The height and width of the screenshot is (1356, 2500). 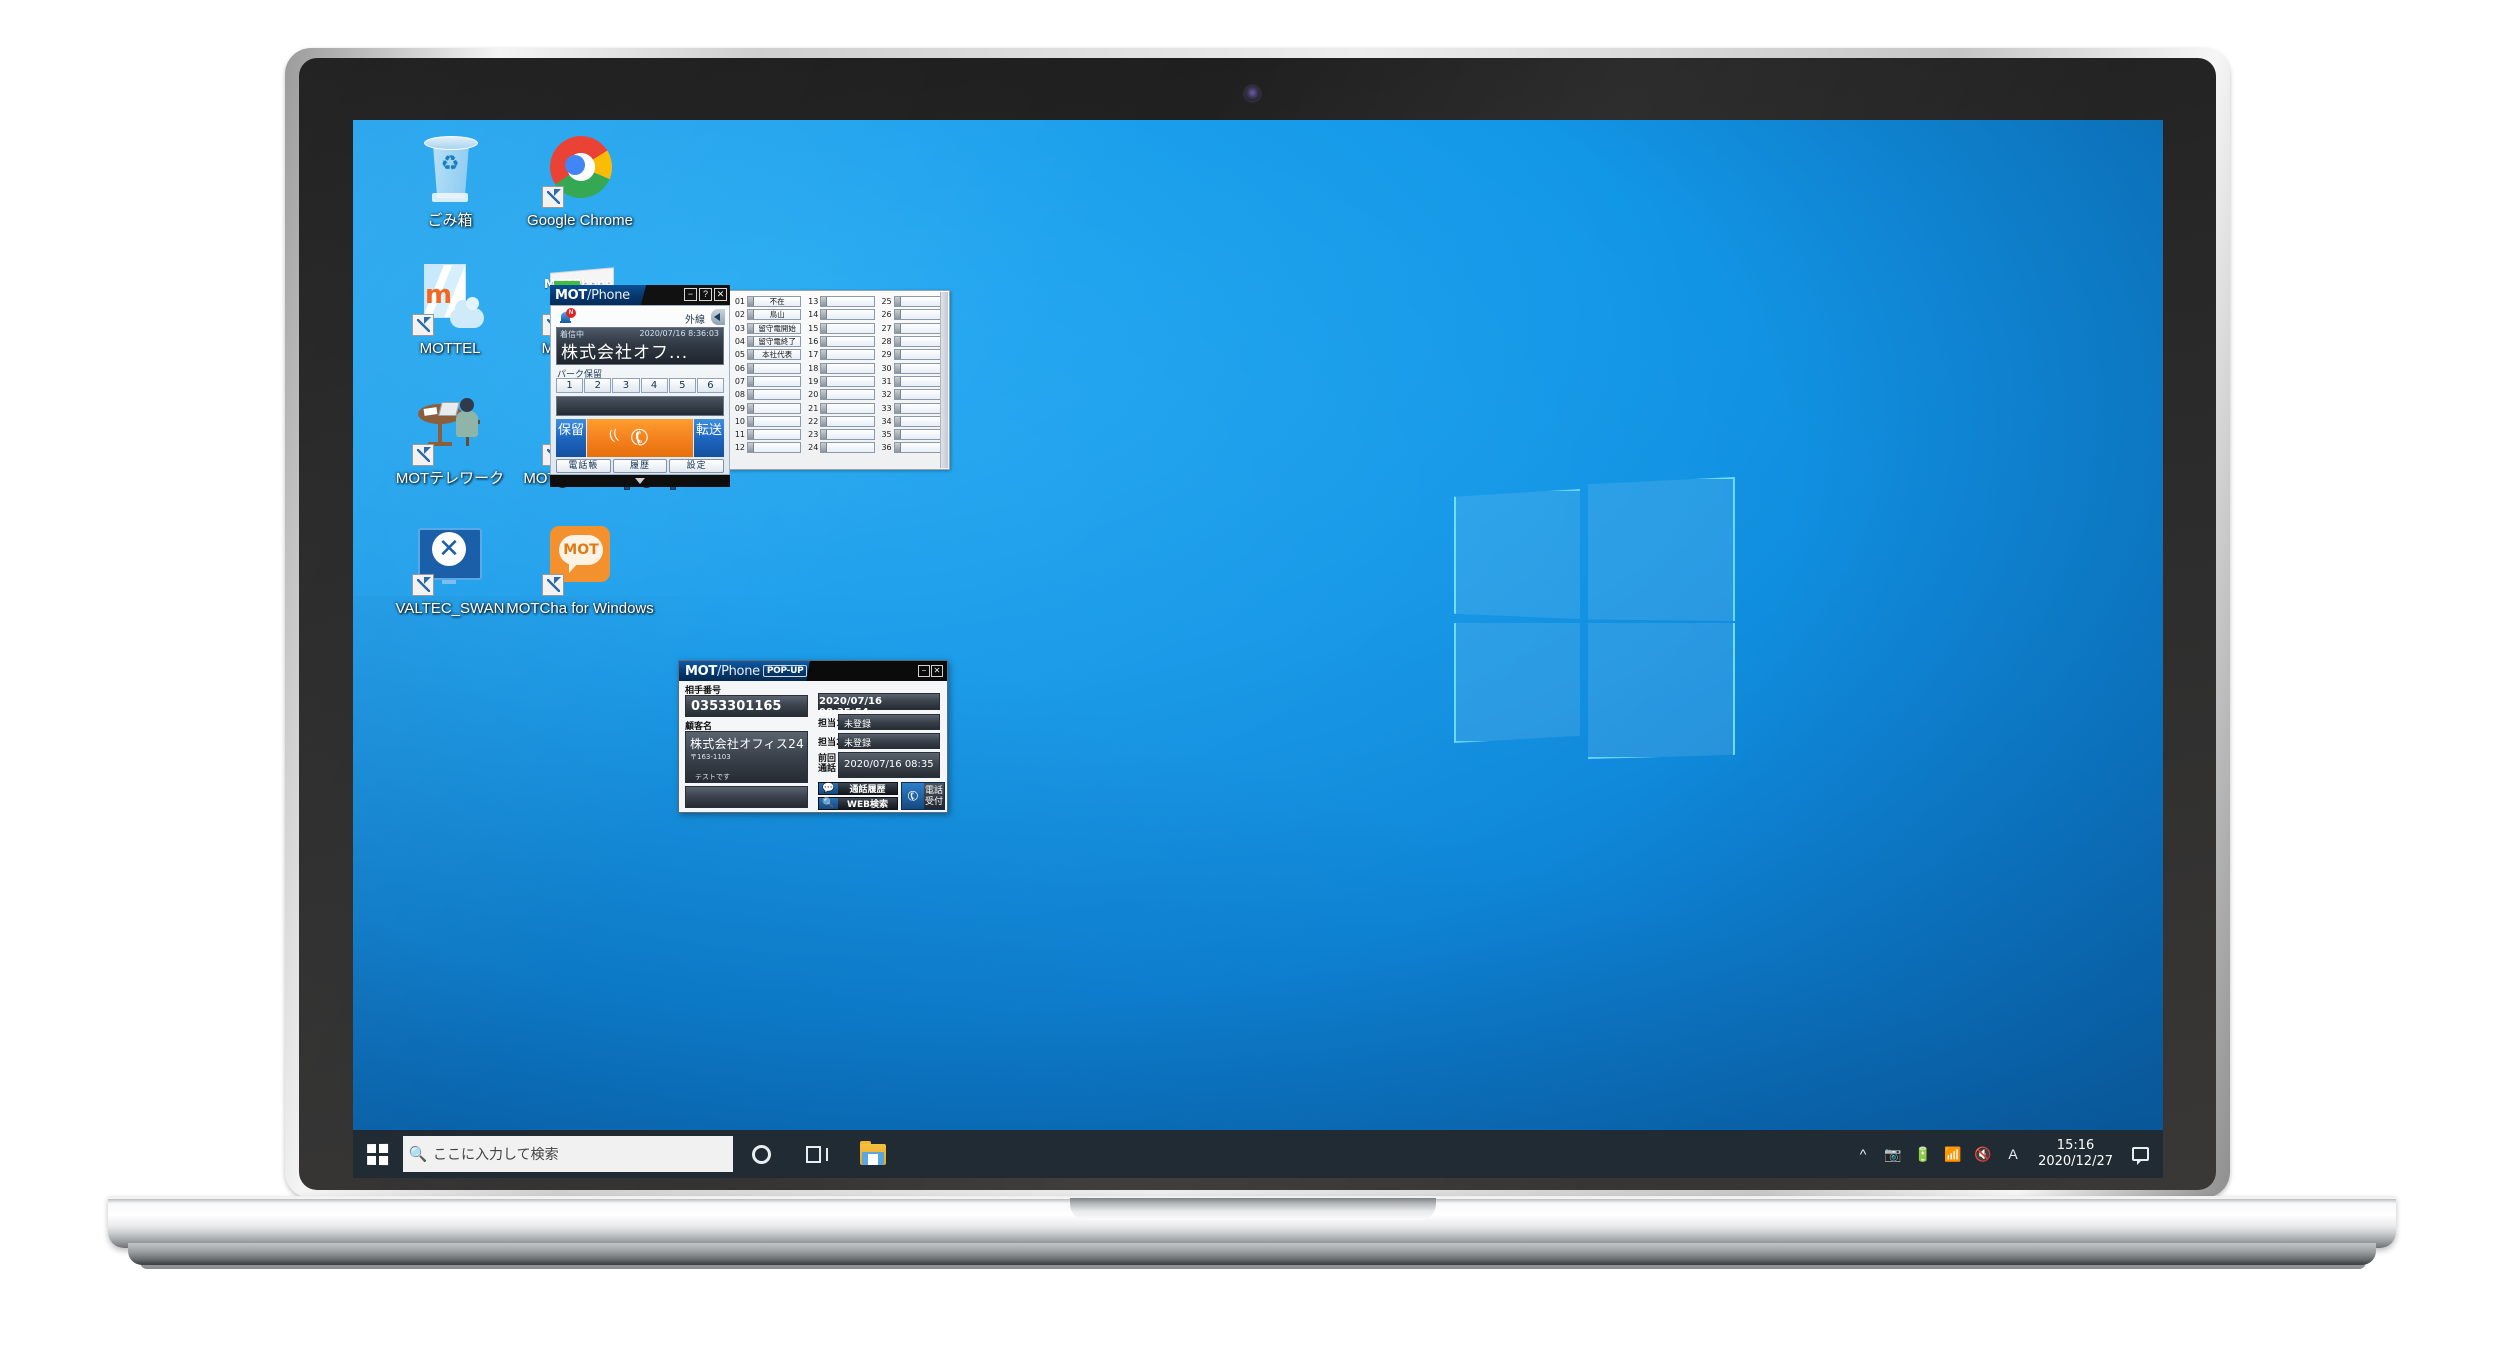 I want to click on blf-key-row: 03 留守電開始, so click(x=767, y=328).